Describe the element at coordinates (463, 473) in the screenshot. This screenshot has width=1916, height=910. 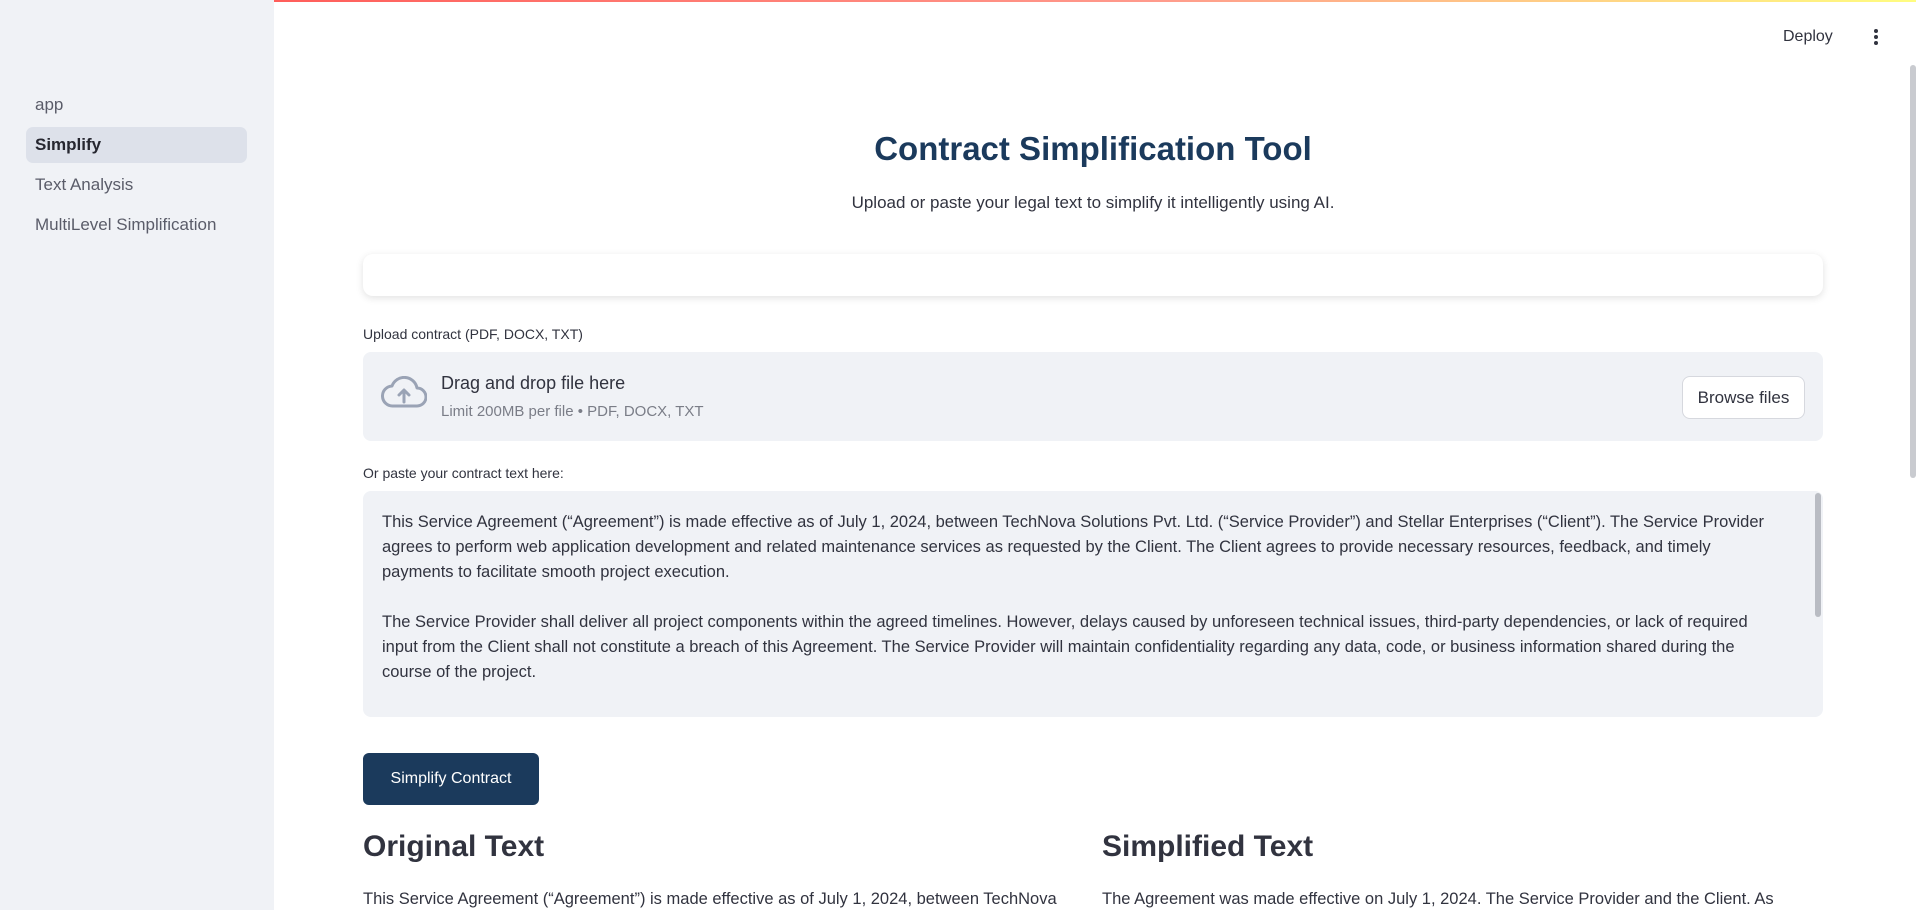
I see `paste-label: Or paste your contract text here:` at that location.